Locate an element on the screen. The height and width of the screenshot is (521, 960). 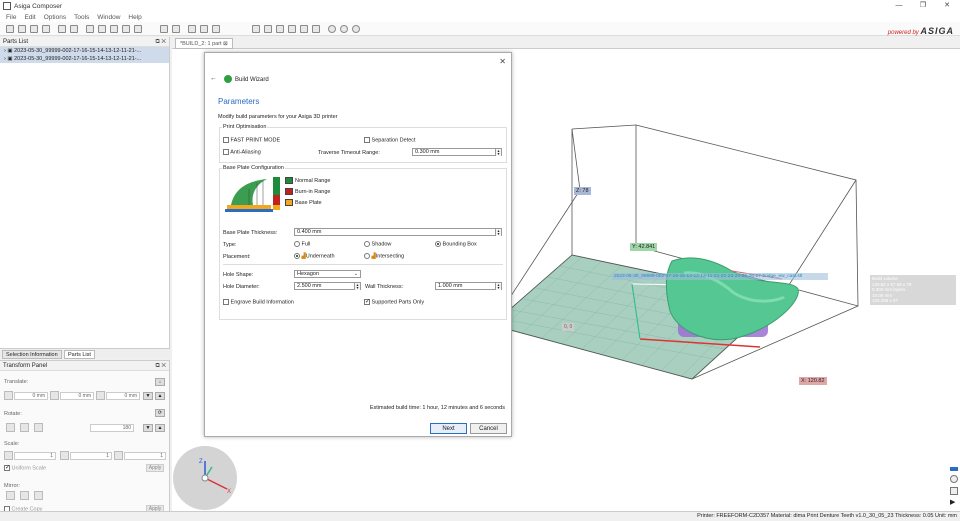
rotate-down-button: ▼ is located at coordinates (148, 428).